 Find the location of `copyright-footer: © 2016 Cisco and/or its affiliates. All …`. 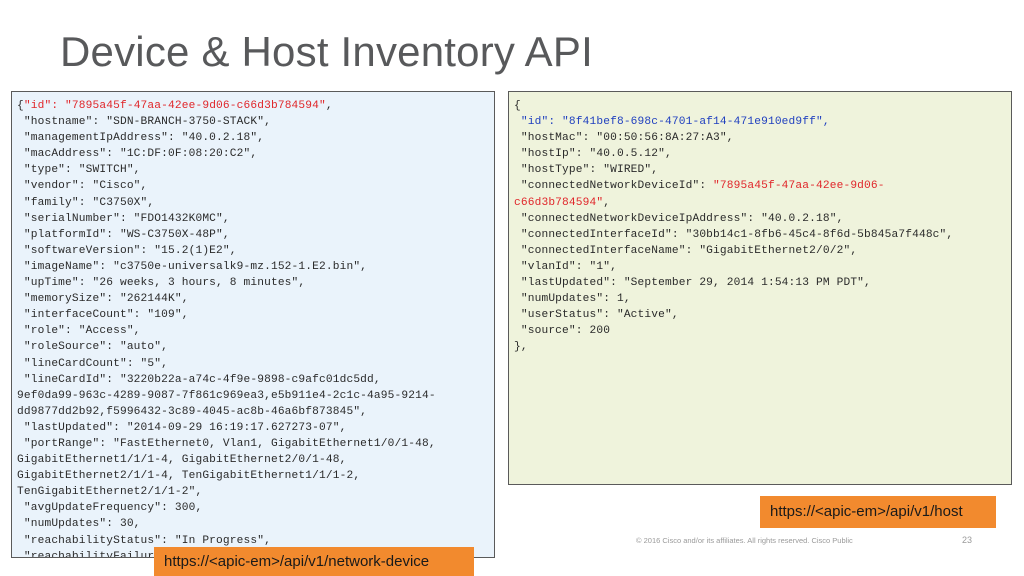

copyright-footer: © 2016 Cisco and/or its affiliates. All … is located at coordinates (744, 540).